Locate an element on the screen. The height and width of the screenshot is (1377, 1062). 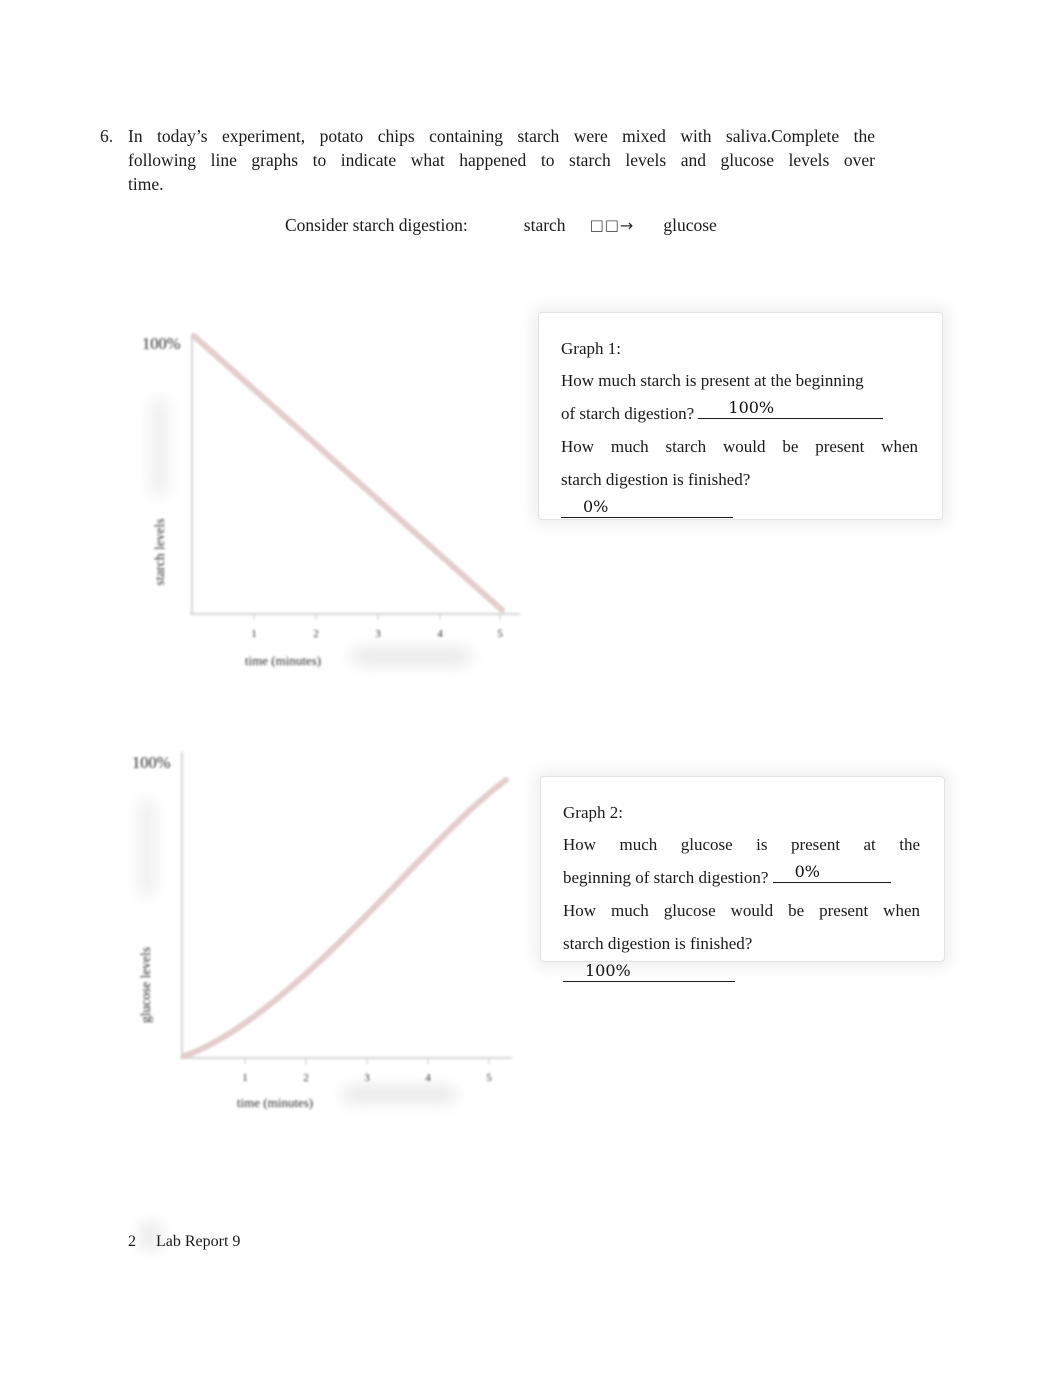
question-number: 6. is located at coordinates (107, 136).